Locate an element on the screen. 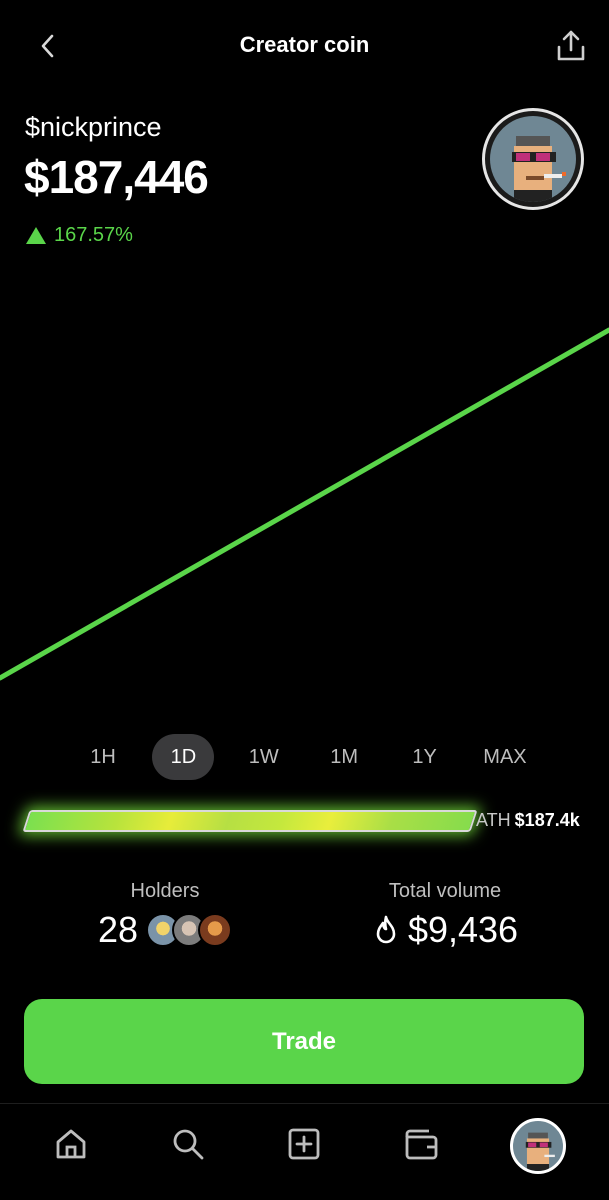 The height and width of the screenshot is (1200, 609). creator-avatar is located at coordinates (533, 159).